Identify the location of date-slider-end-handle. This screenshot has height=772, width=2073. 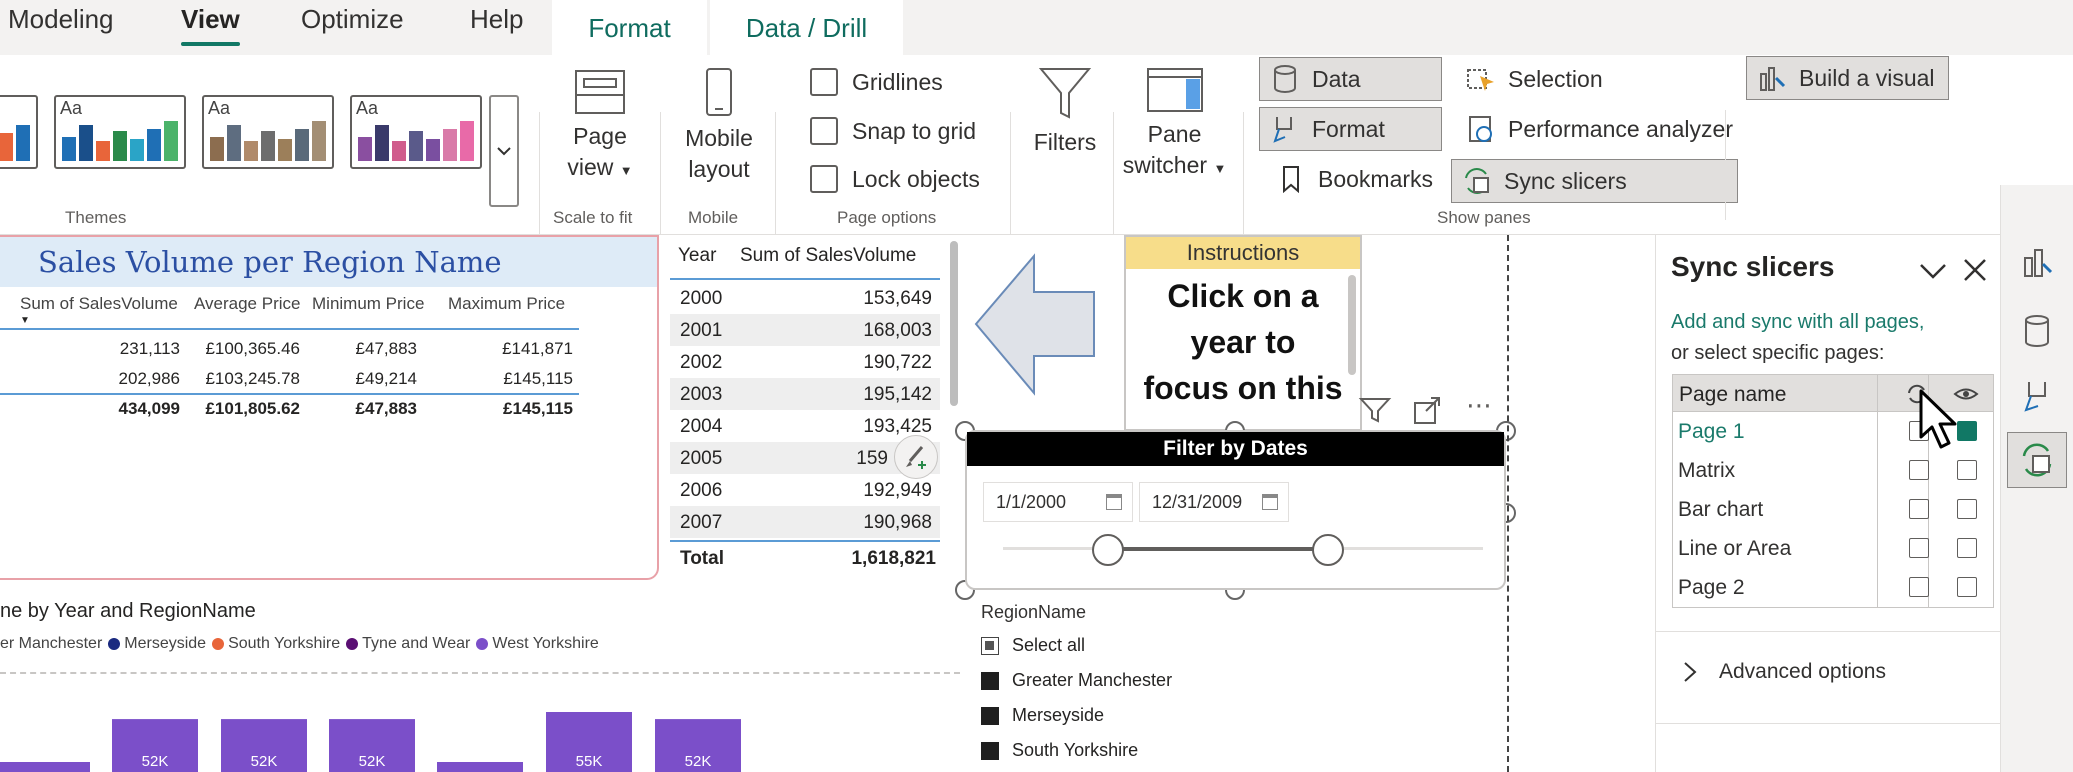
(1328, 550).